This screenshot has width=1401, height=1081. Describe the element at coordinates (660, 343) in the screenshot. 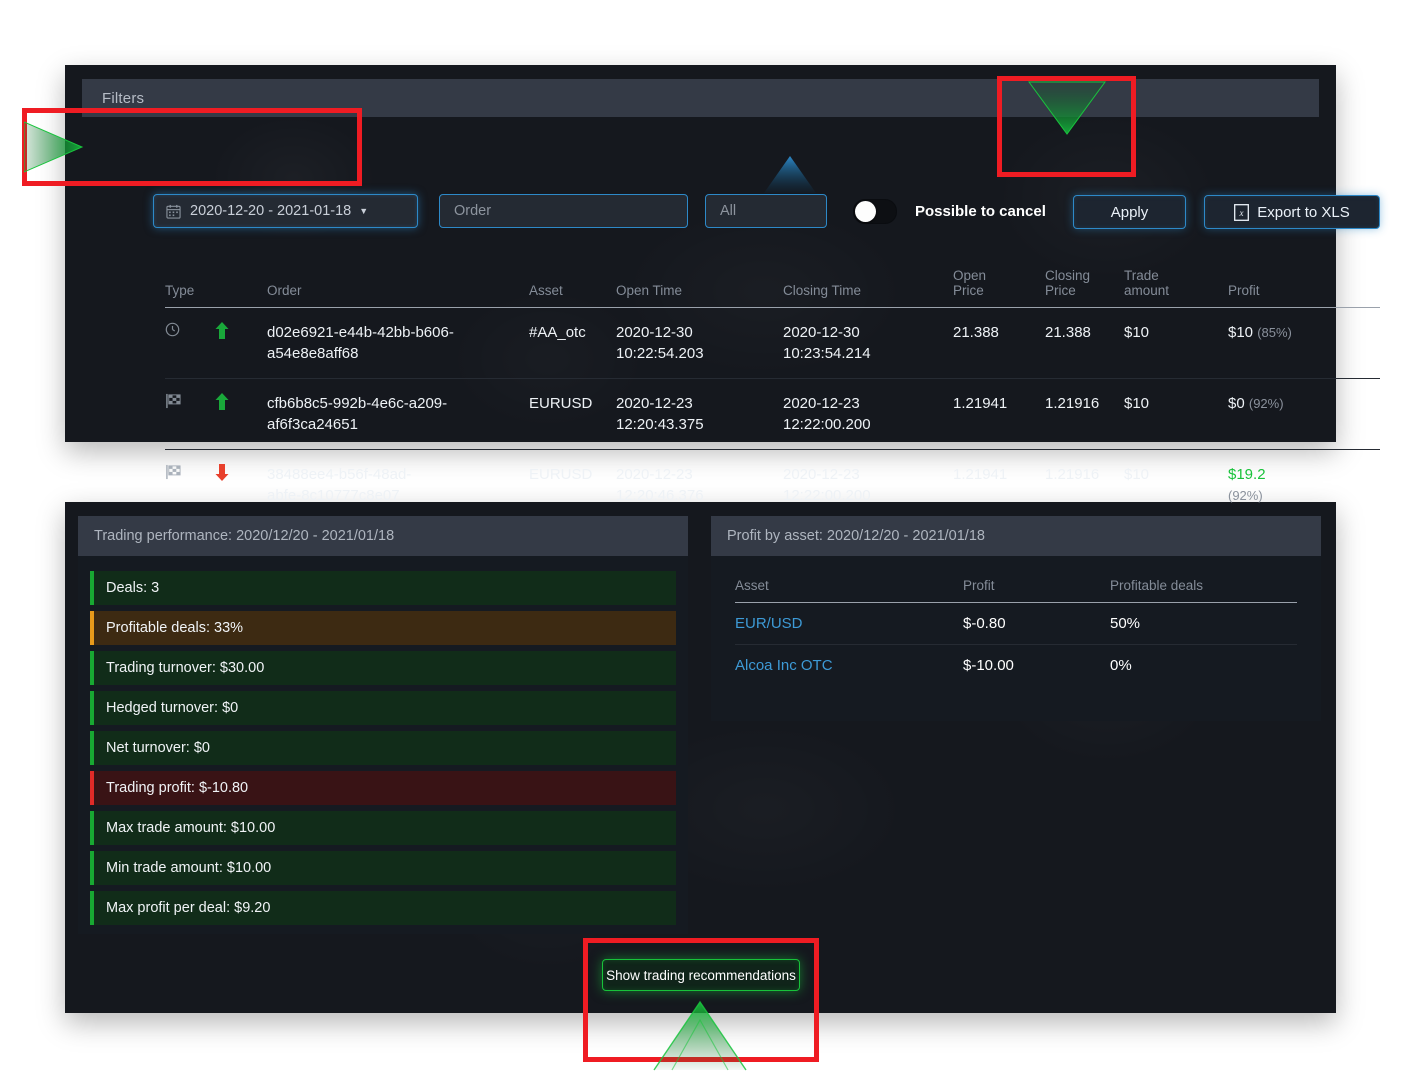

I see `cell-open-time: 2020-12-30 10:22:54.203` at that location.